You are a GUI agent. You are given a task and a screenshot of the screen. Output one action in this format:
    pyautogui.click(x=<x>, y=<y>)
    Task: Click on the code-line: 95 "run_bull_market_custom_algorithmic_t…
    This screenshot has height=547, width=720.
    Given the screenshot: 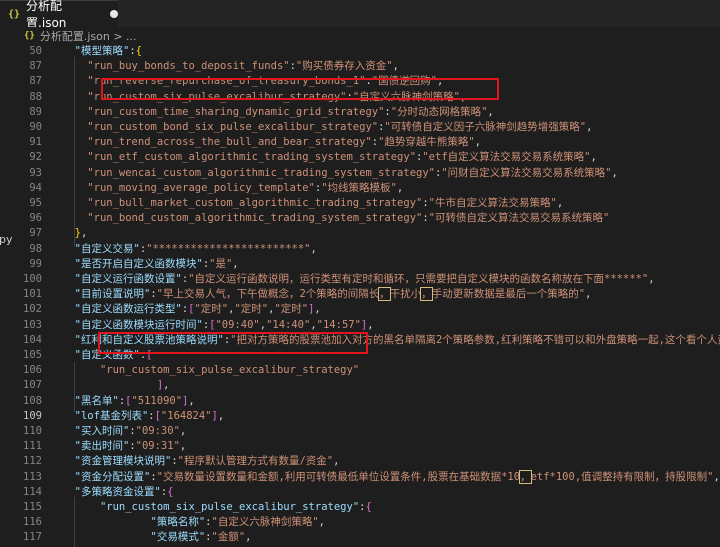 What is the action you would take?
    pyautogui.click(x=360, y=203)
    